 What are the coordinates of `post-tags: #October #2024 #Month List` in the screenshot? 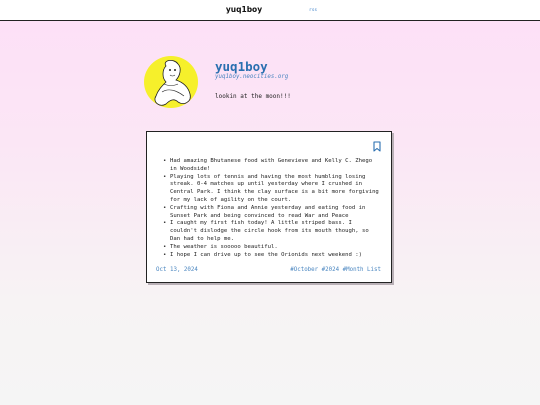 It's located at (335, 270).